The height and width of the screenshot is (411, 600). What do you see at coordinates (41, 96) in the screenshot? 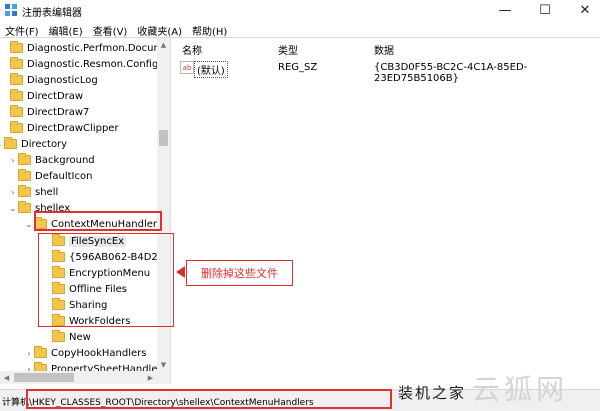
I see `tree-item: DirectDraw` at bounding box center [41, 96].